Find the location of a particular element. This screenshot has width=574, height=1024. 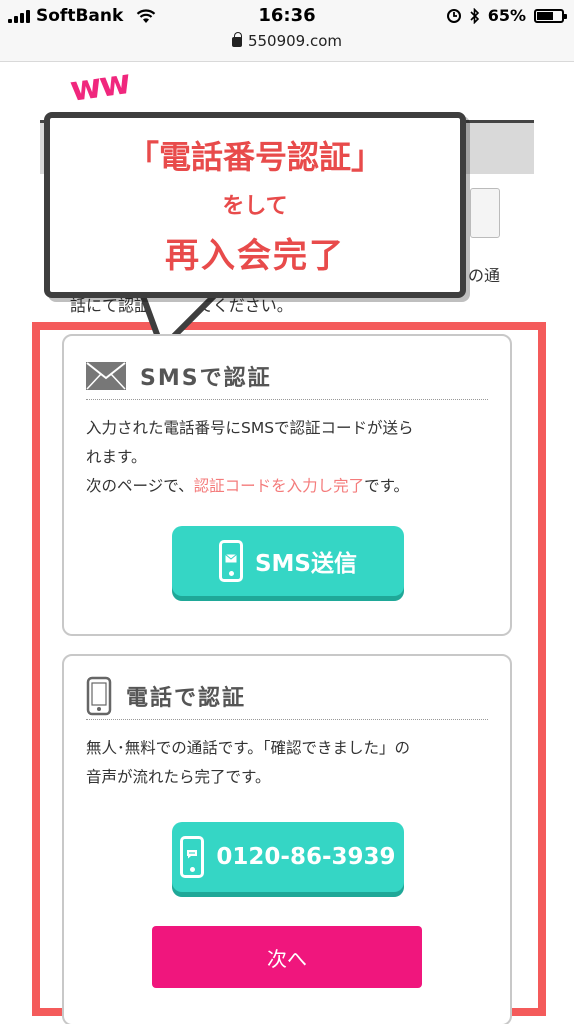

decoration-ww: ww is located at coordinates (99, 86).